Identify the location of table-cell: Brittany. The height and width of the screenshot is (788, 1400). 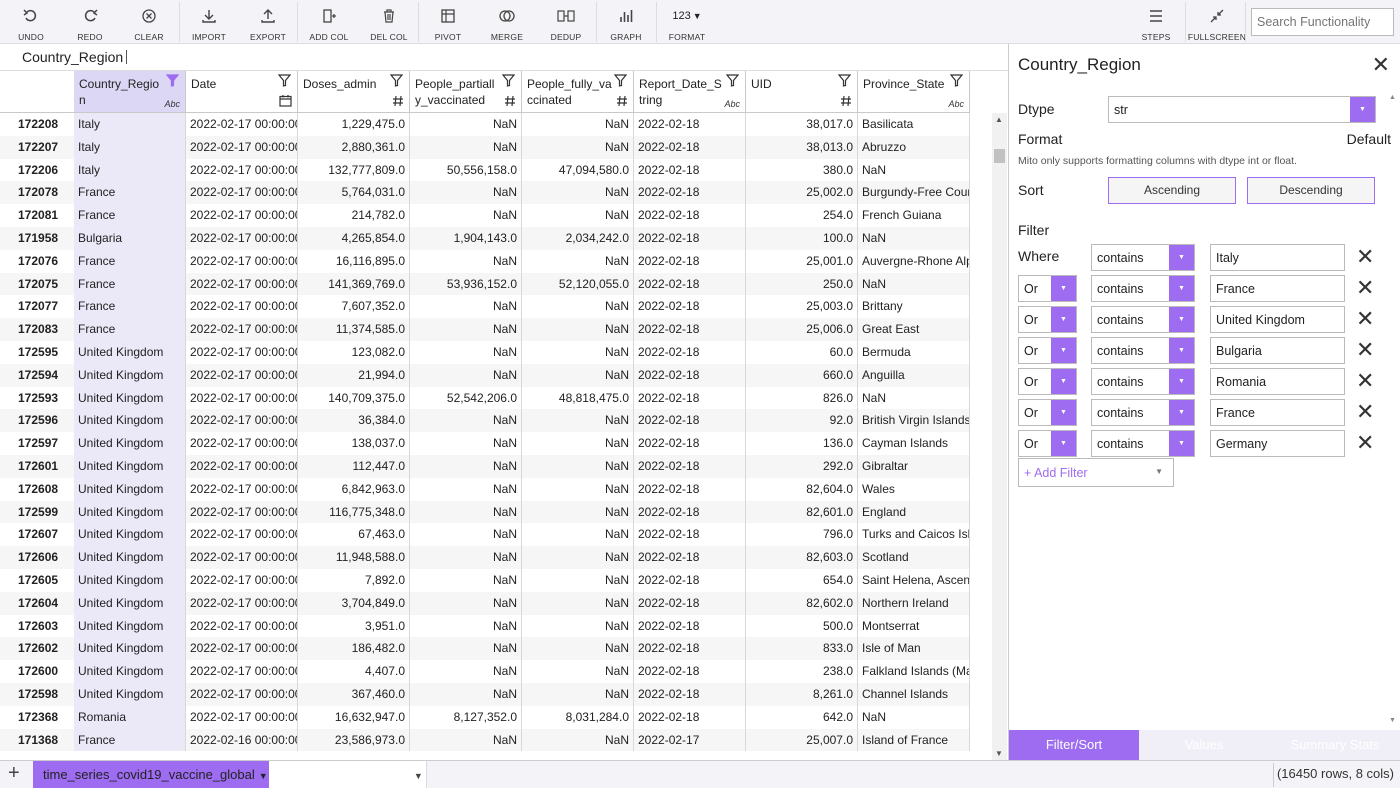
(914, 307).